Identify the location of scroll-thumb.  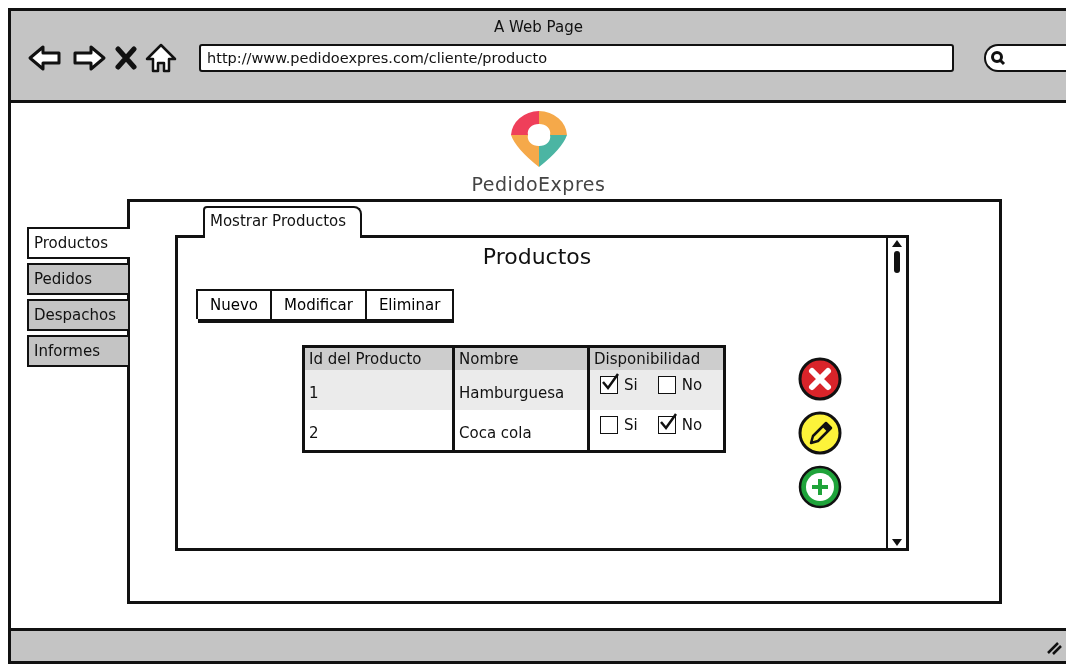
(897, 262).